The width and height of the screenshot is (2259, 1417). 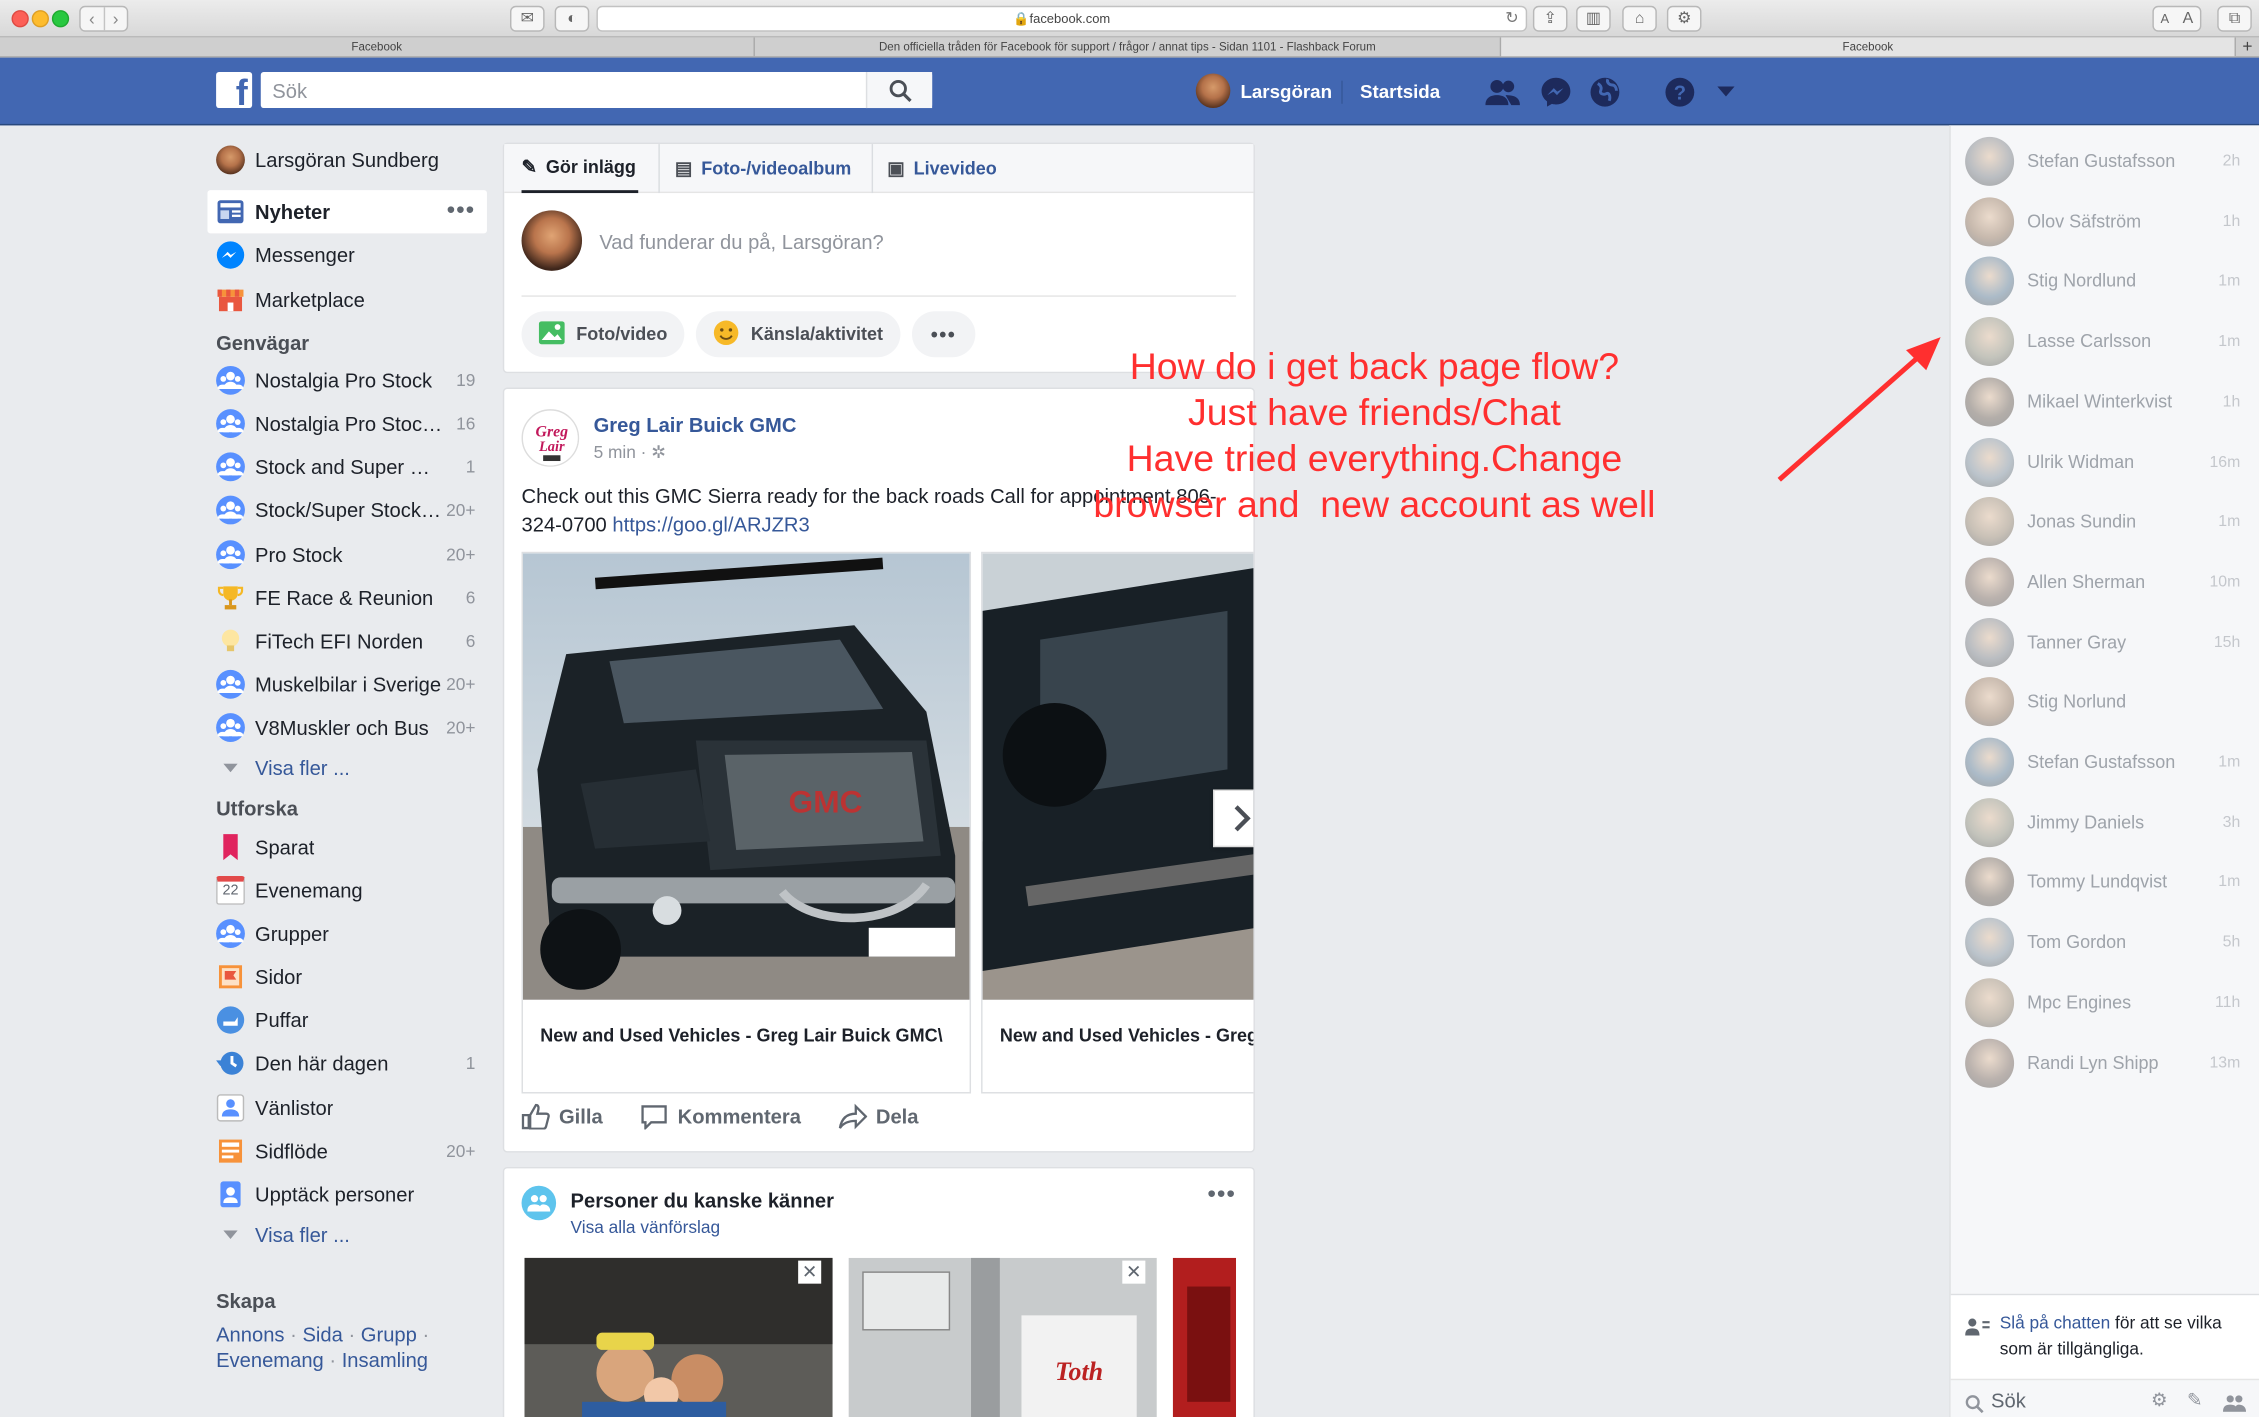 I want to click on sidebar-item-memories: Den här dagen 1, so click(x=346, y=1063).